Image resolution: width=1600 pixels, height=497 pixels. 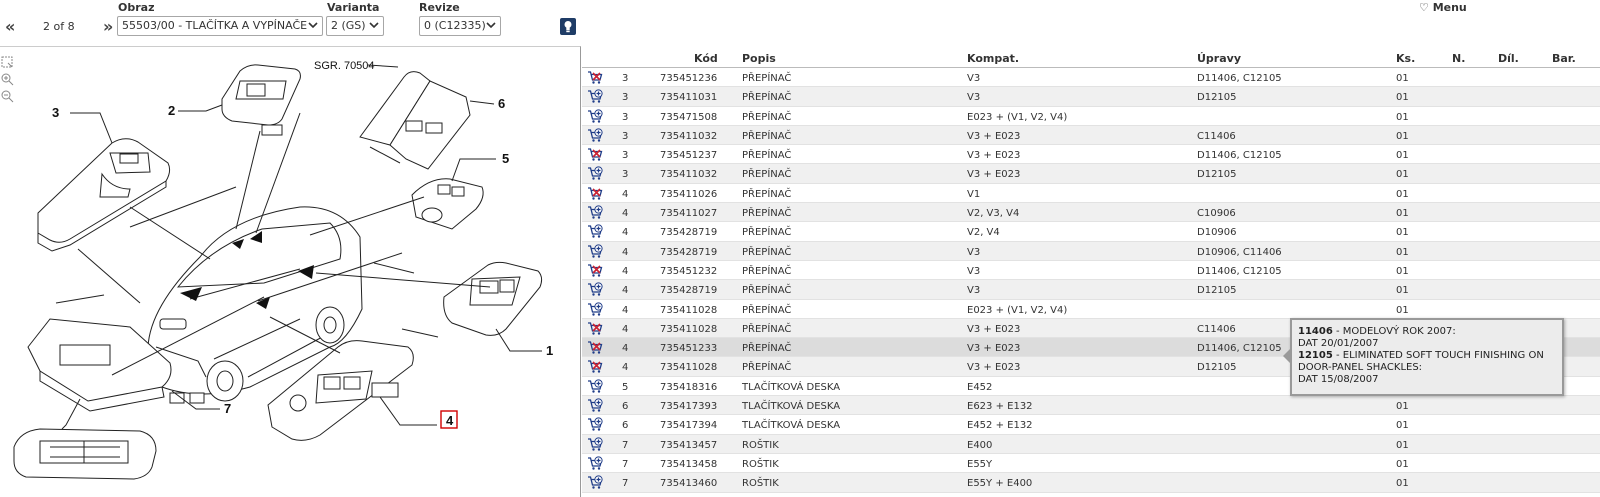 I want to click on table-row: 6 735417393 TLAČÍTKOVÁ DESKA E623 + E132 01, so click(x=1091, y=406).